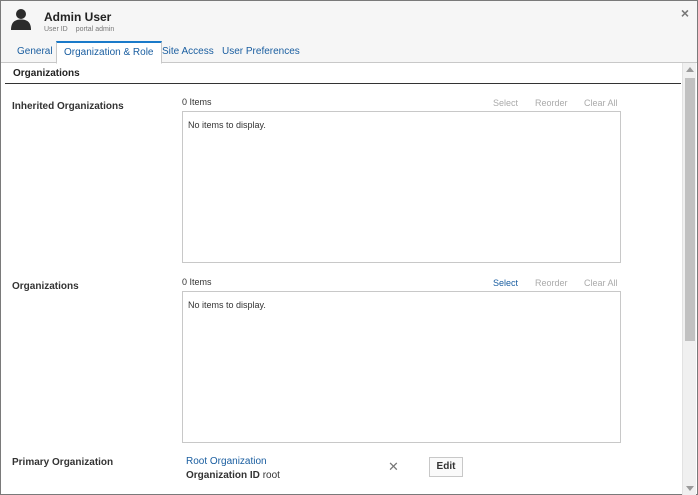 Image resolution: width=698 pixels, height=495 pixels. Describe the element at coordinates (63, 462) in the screenshot. I see `primary-organization-label: Primary Organization` at that location.